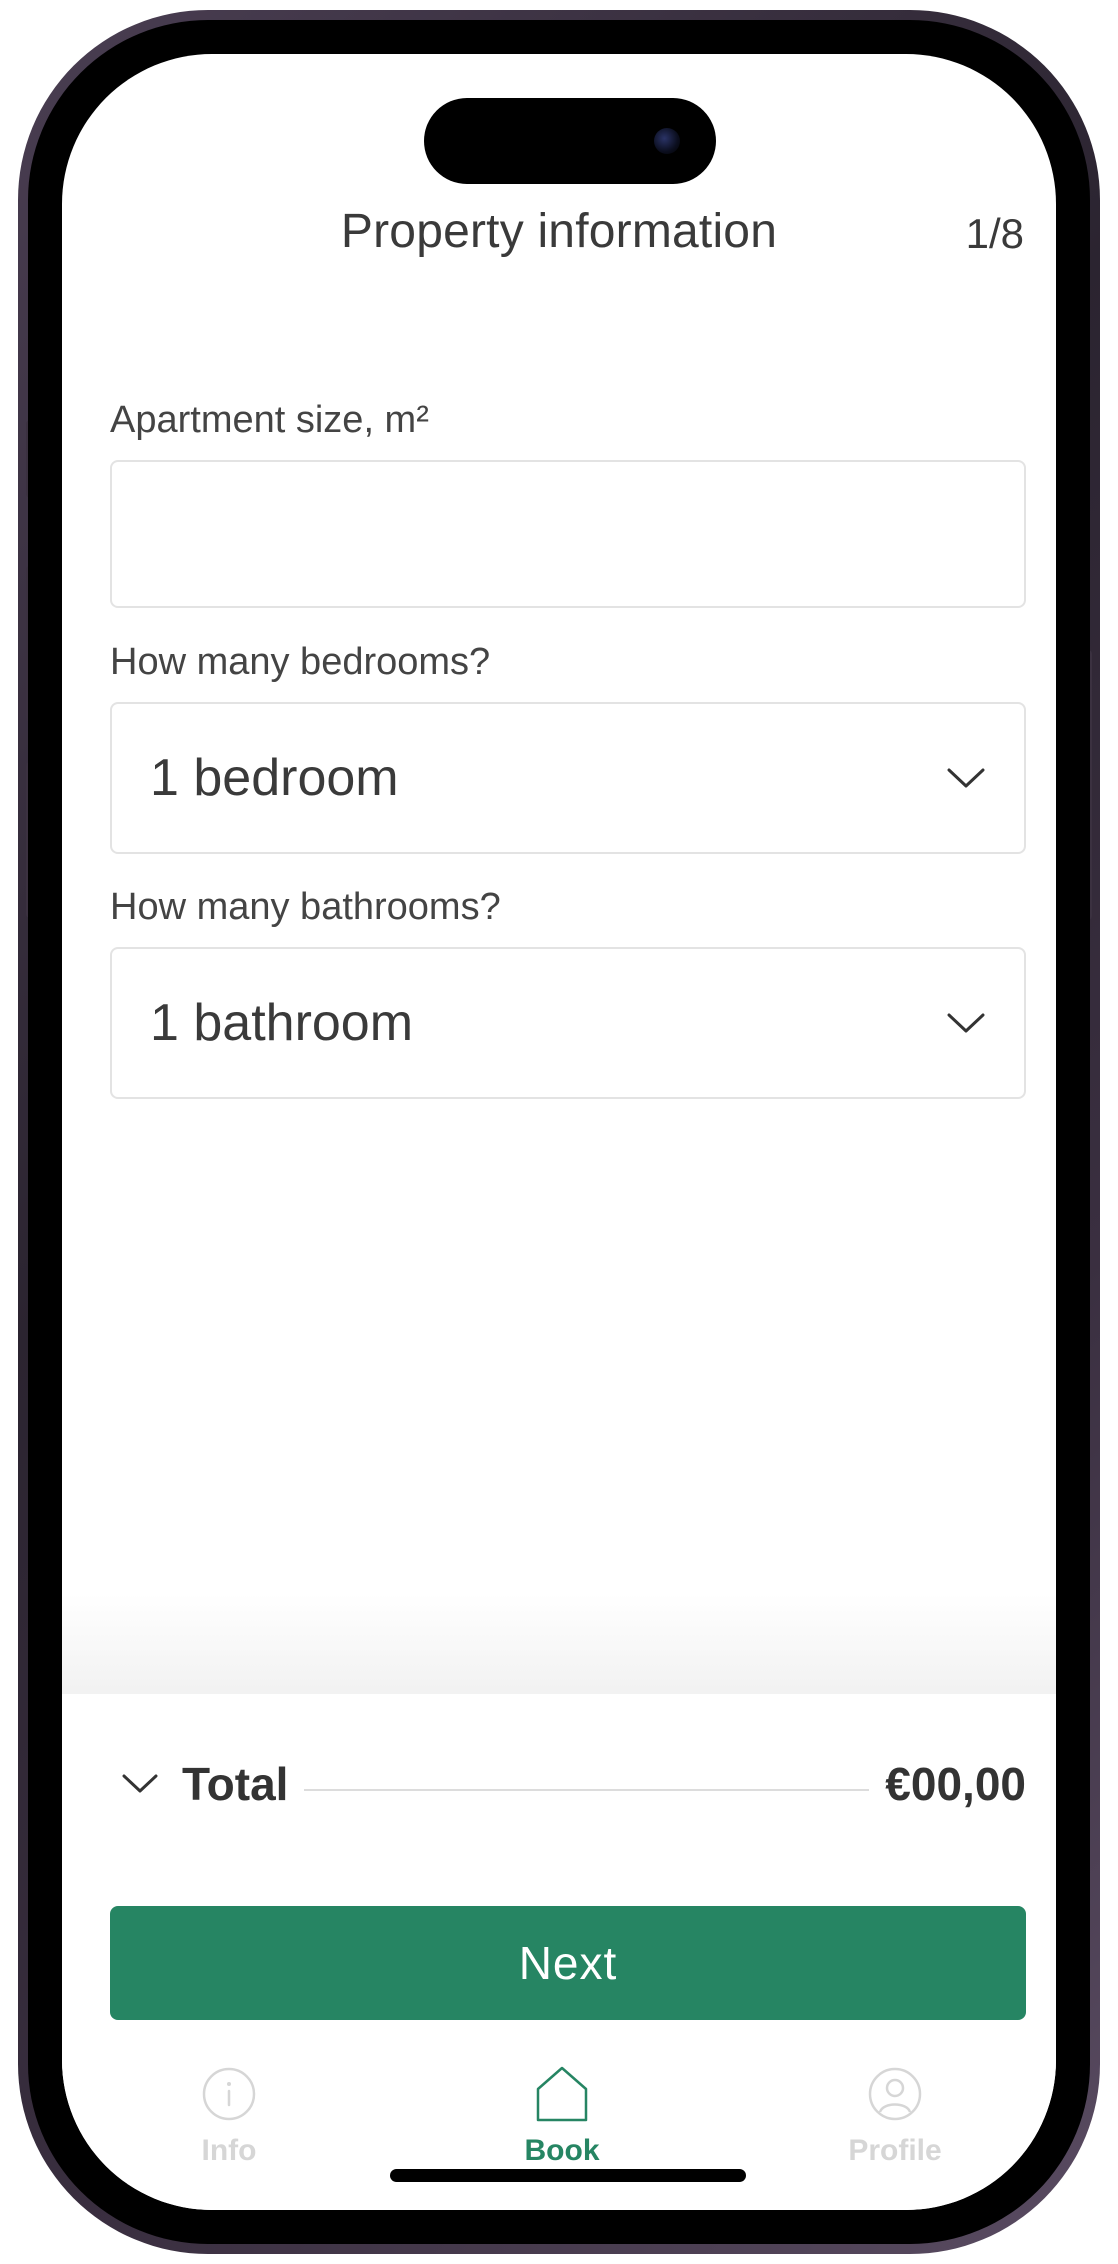  I want to click on profile-icon, so click(895, 2094).